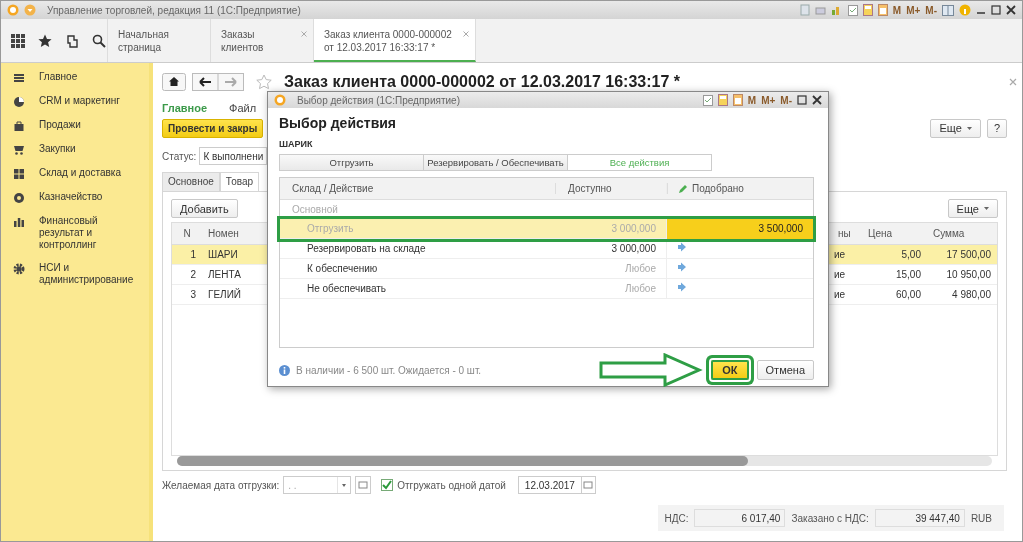 This screenshot has height=542, width=1023. What do you see at coordinates (986, 208) in the screenshot?
I see `caret-icon` at bounding box center [986, 208].